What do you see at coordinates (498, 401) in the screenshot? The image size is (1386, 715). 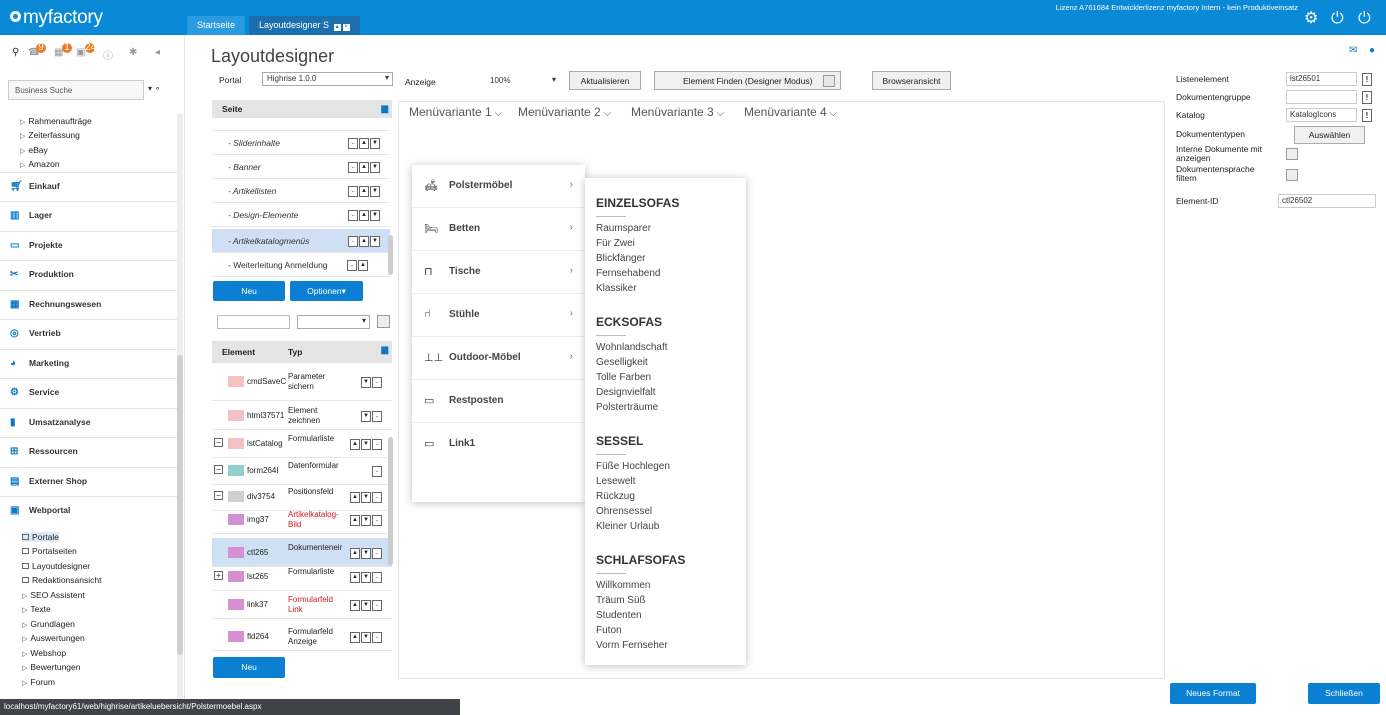 I see `category-restposten: ▭ Restposten` at bounding box center [498, 401].